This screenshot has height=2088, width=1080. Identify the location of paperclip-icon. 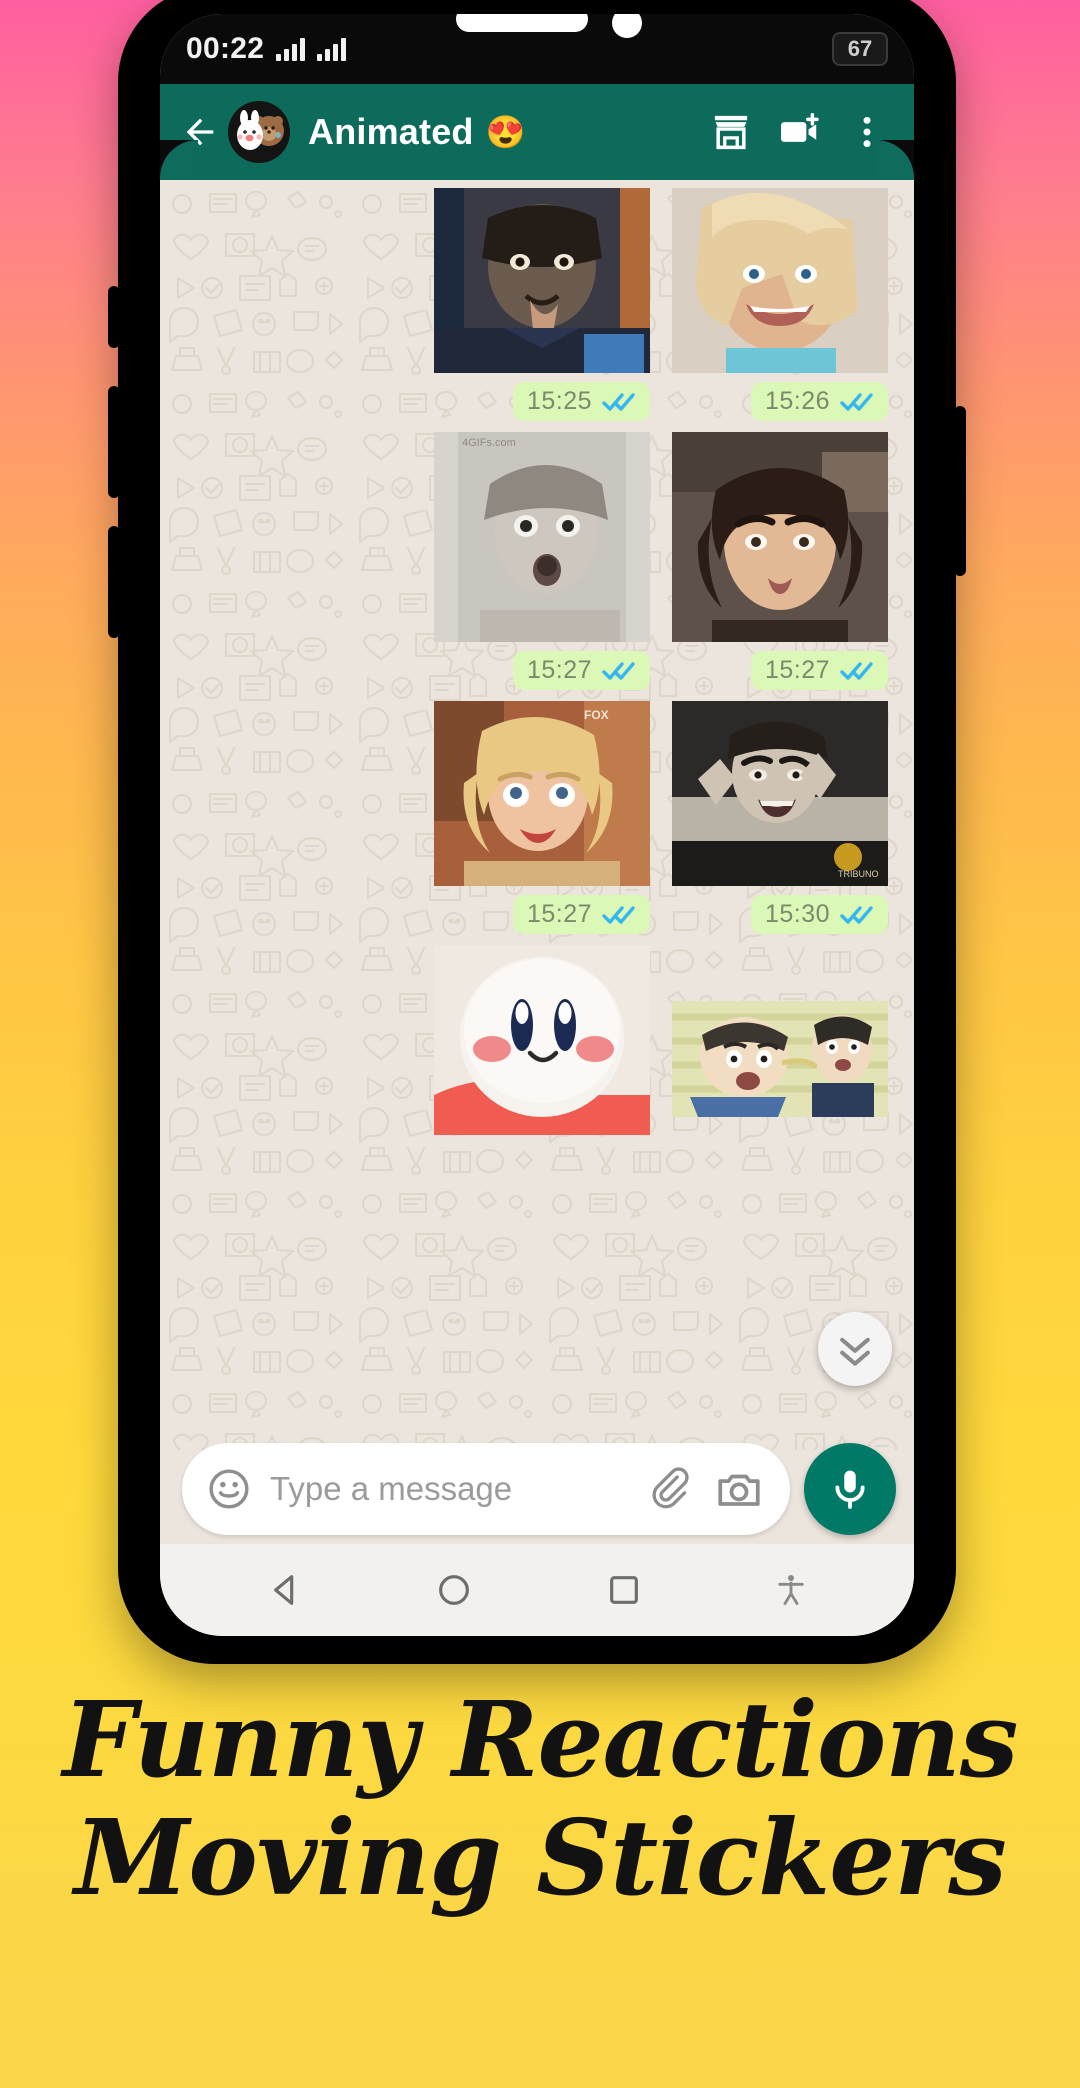
(670, 1488).